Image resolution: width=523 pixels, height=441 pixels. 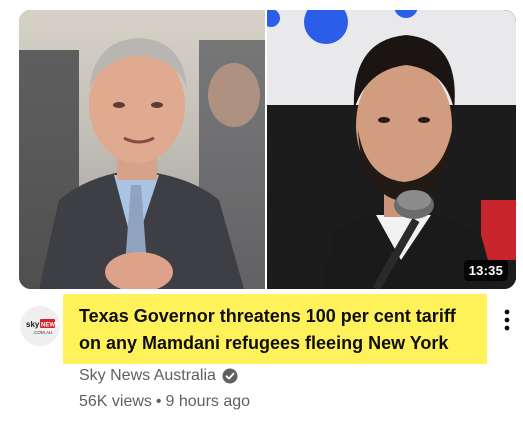 I want to click on channel-avatar: sky NEWS .COM.AU, so click(x=40, y=326).